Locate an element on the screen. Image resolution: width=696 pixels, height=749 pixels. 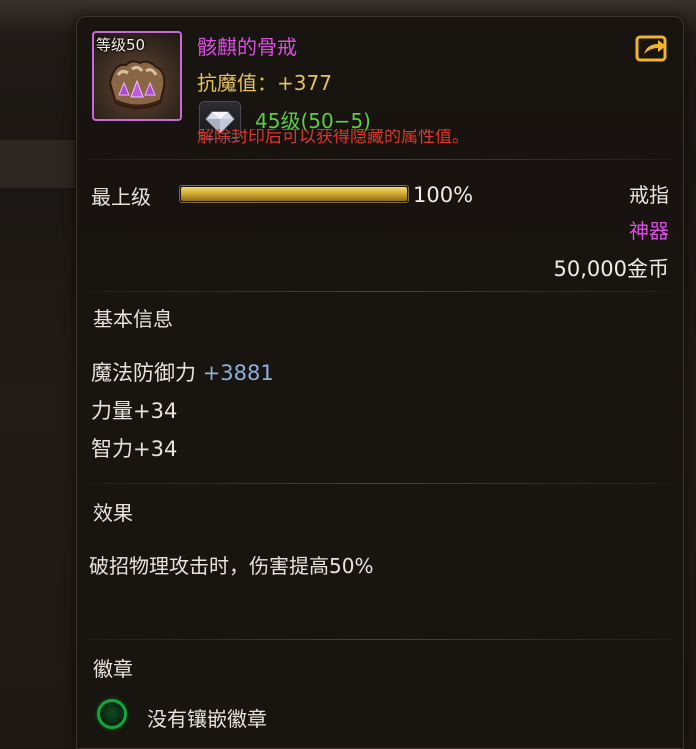
upgrade-progress-fill is located at coordinates (294, 194).